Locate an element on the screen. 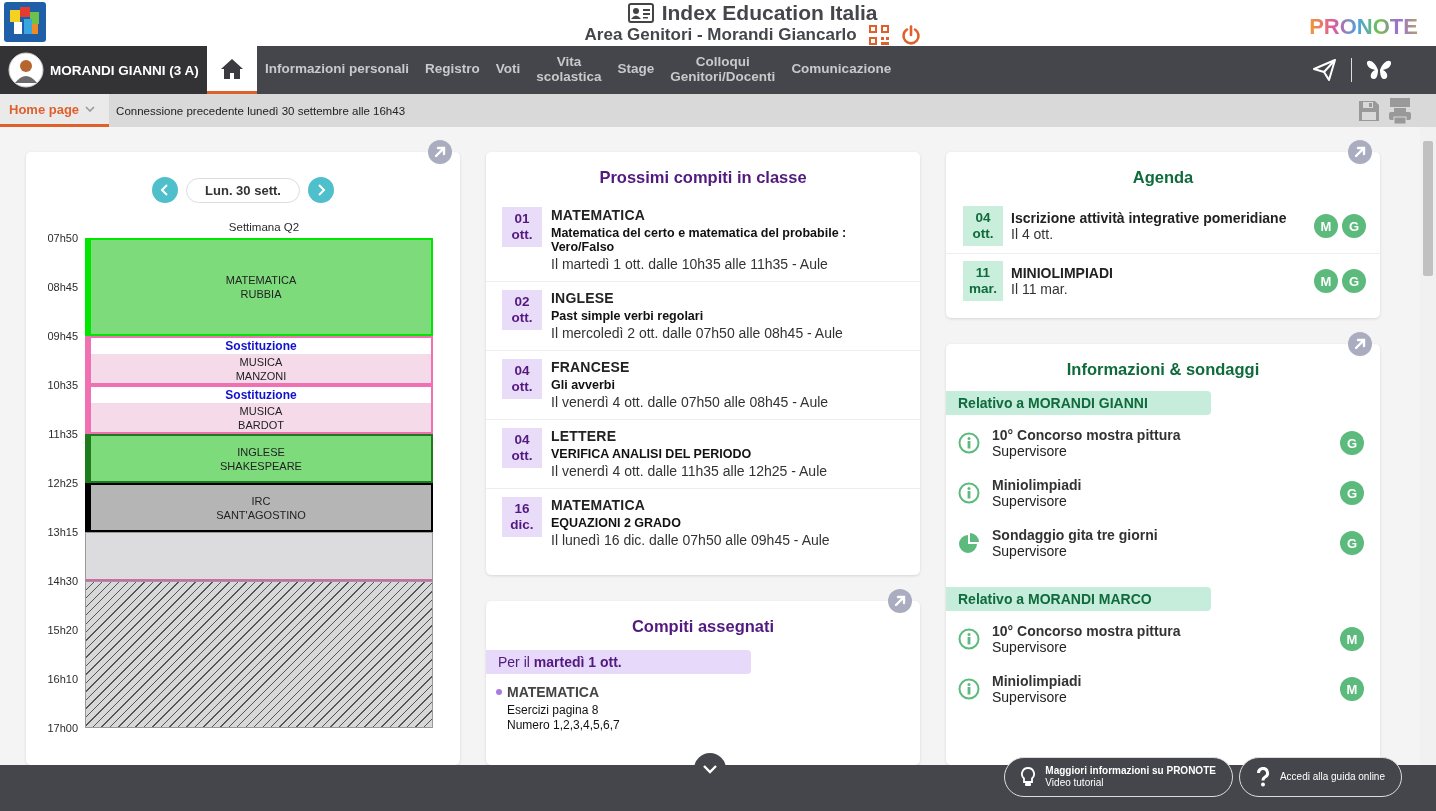  lesson-block: INGLESE SHAKESPEARE is located at coordinates (259, 458).